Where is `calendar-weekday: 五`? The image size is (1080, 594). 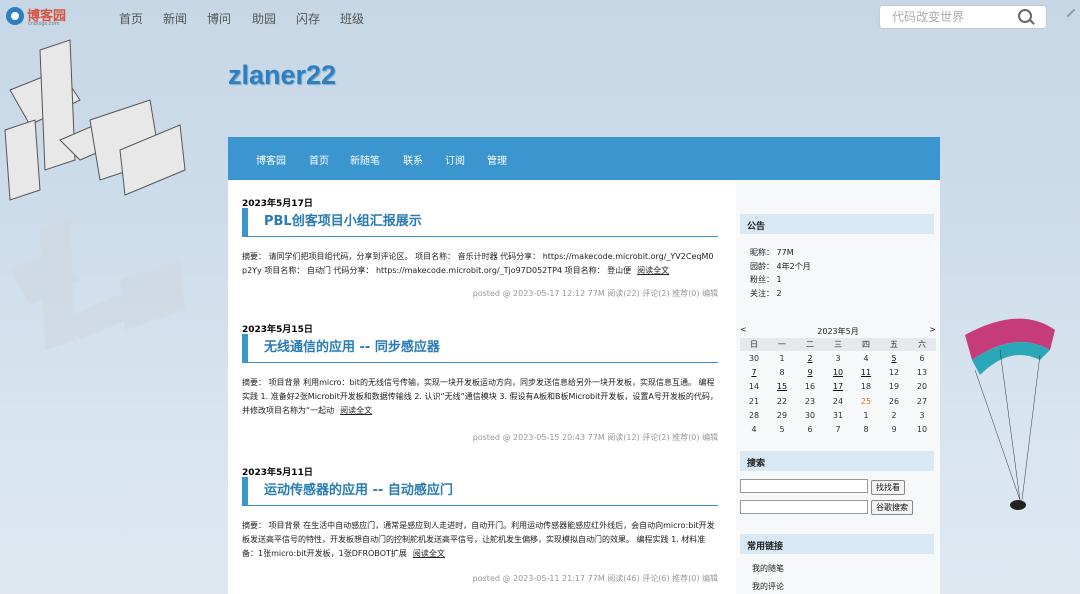
calendar-weekday: 五 is located at coordinates (894, 344).